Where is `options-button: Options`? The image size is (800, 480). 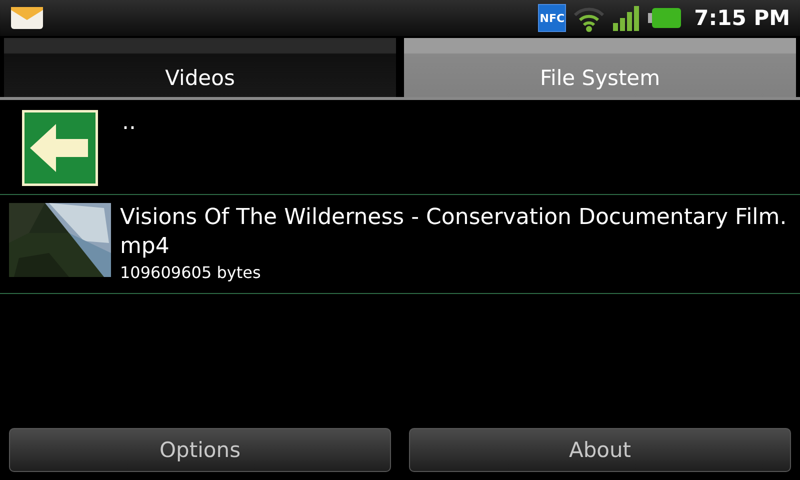
options-button: Options is located at coordinates (200, 450).